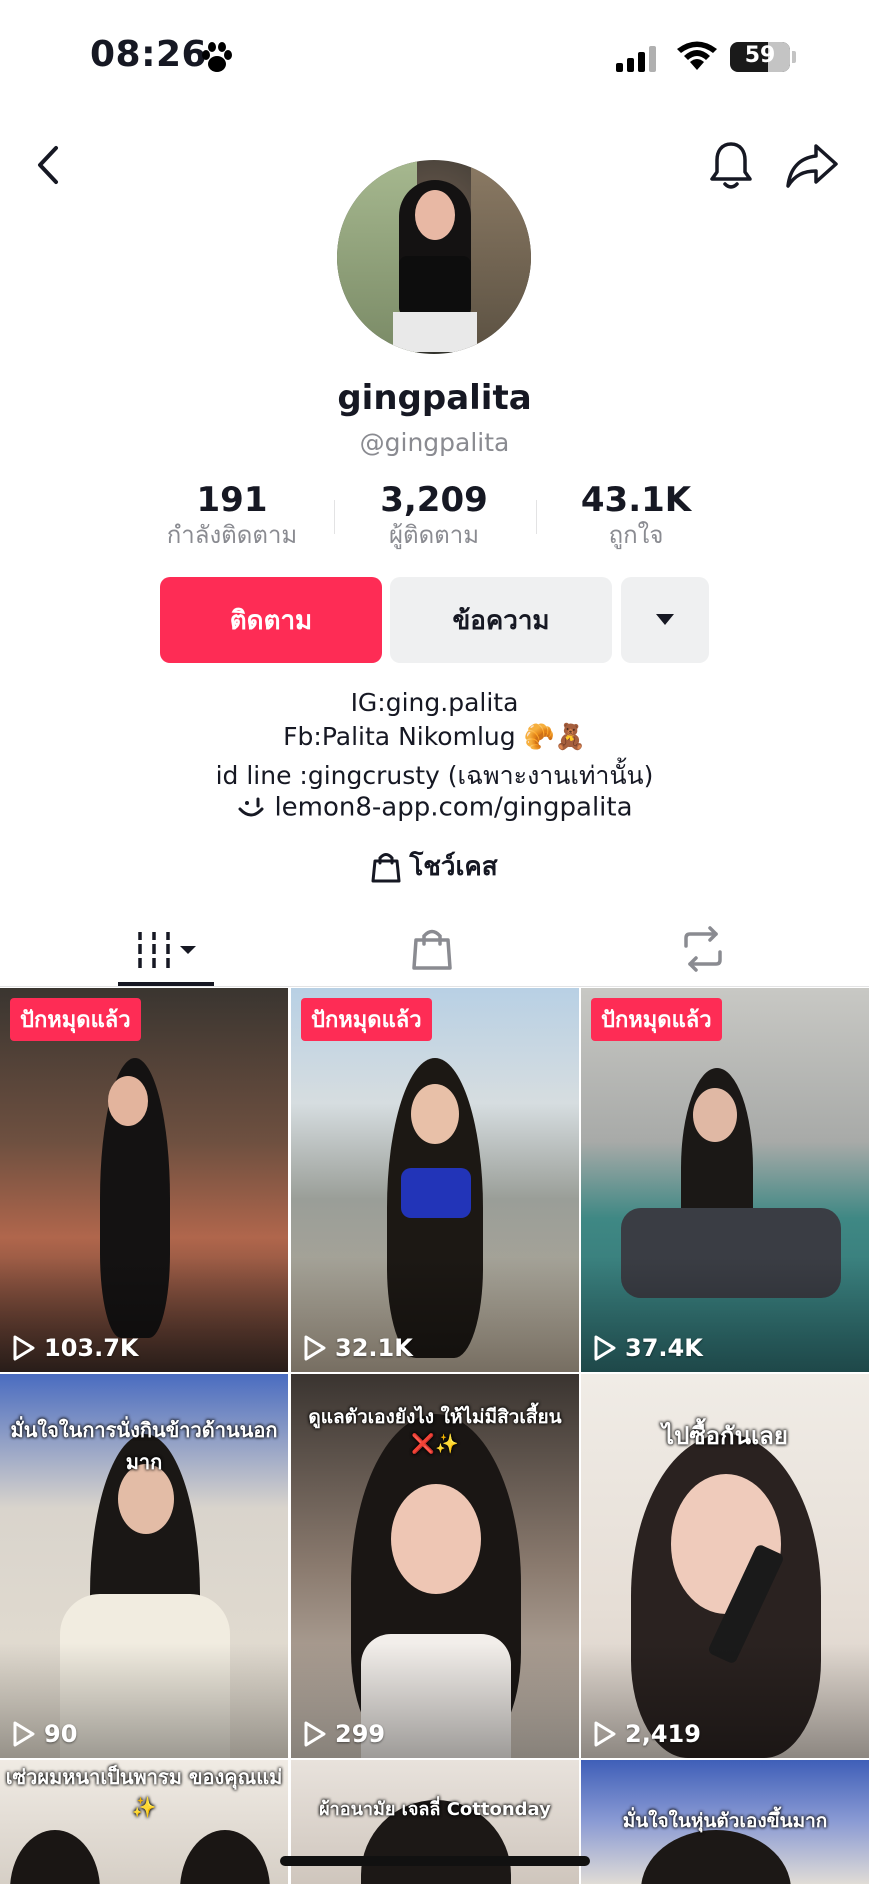  I want to click on stat-followers: 3,209 ผู้ติดตาม, so click(434, 515).